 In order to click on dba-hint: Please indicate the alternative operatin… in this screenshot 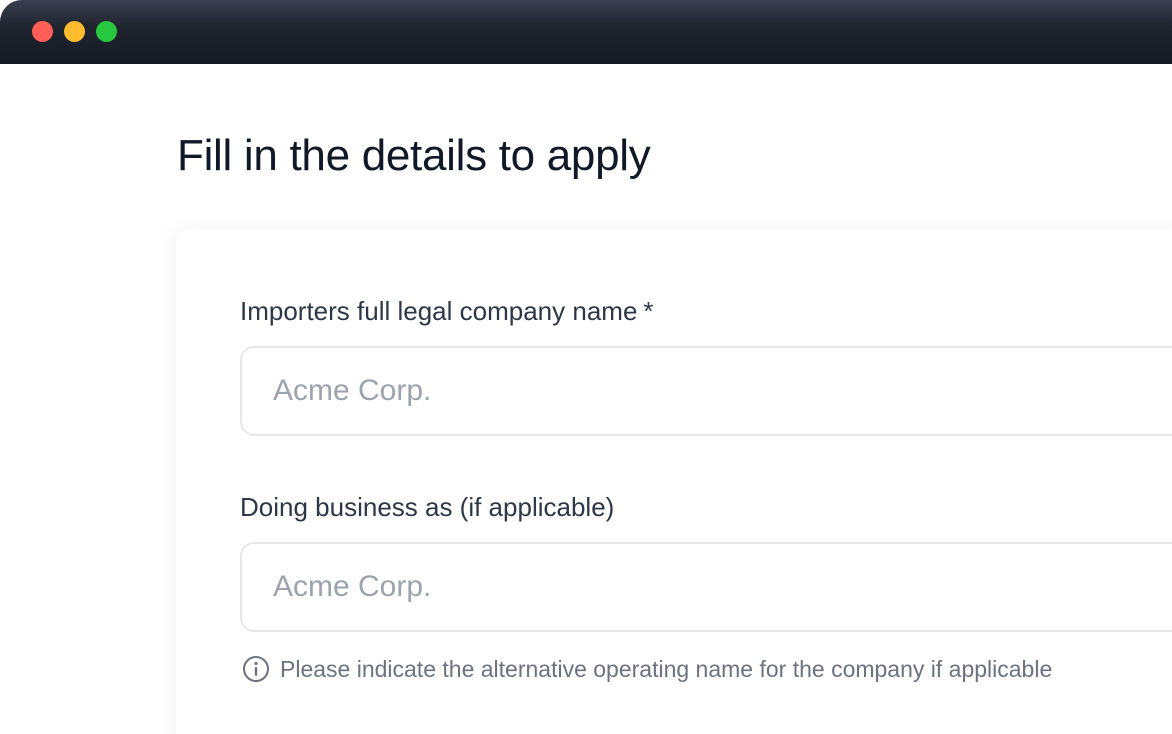, I will do `click(647, 669)`.